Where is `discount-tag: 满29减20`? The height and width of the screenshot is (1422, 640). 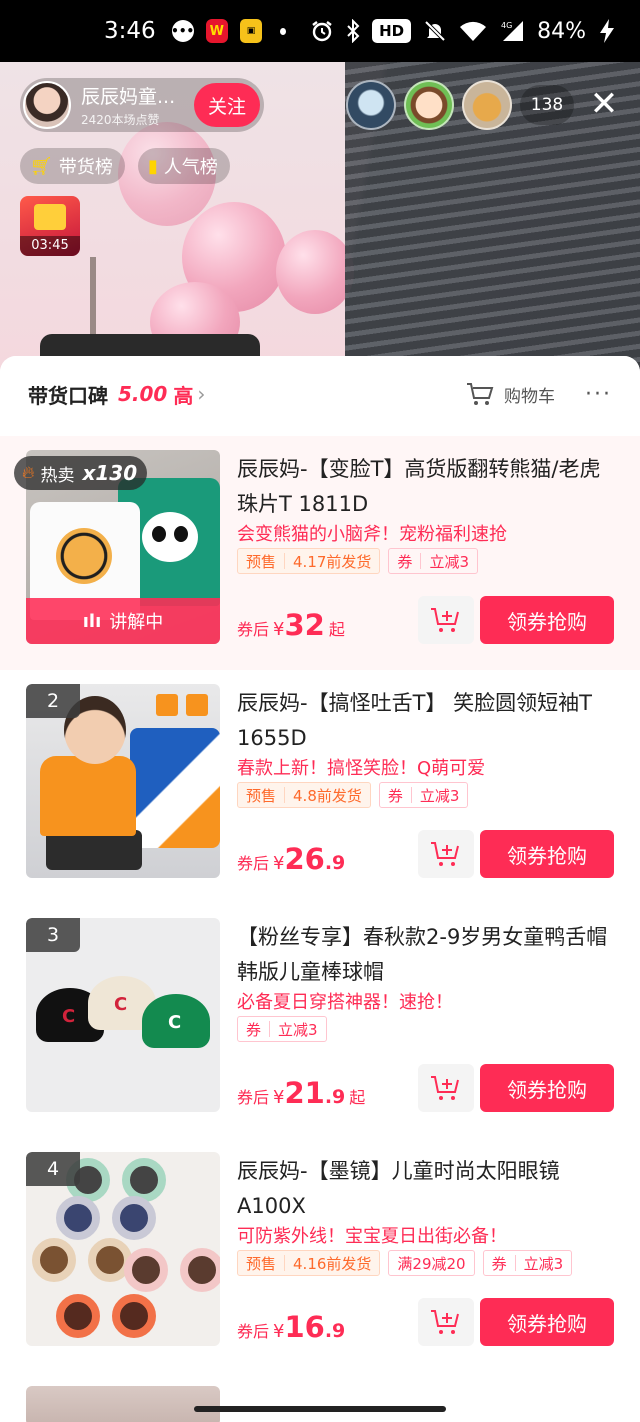 discount-tag: 满29减20 is located at coordinates (431, 1263).